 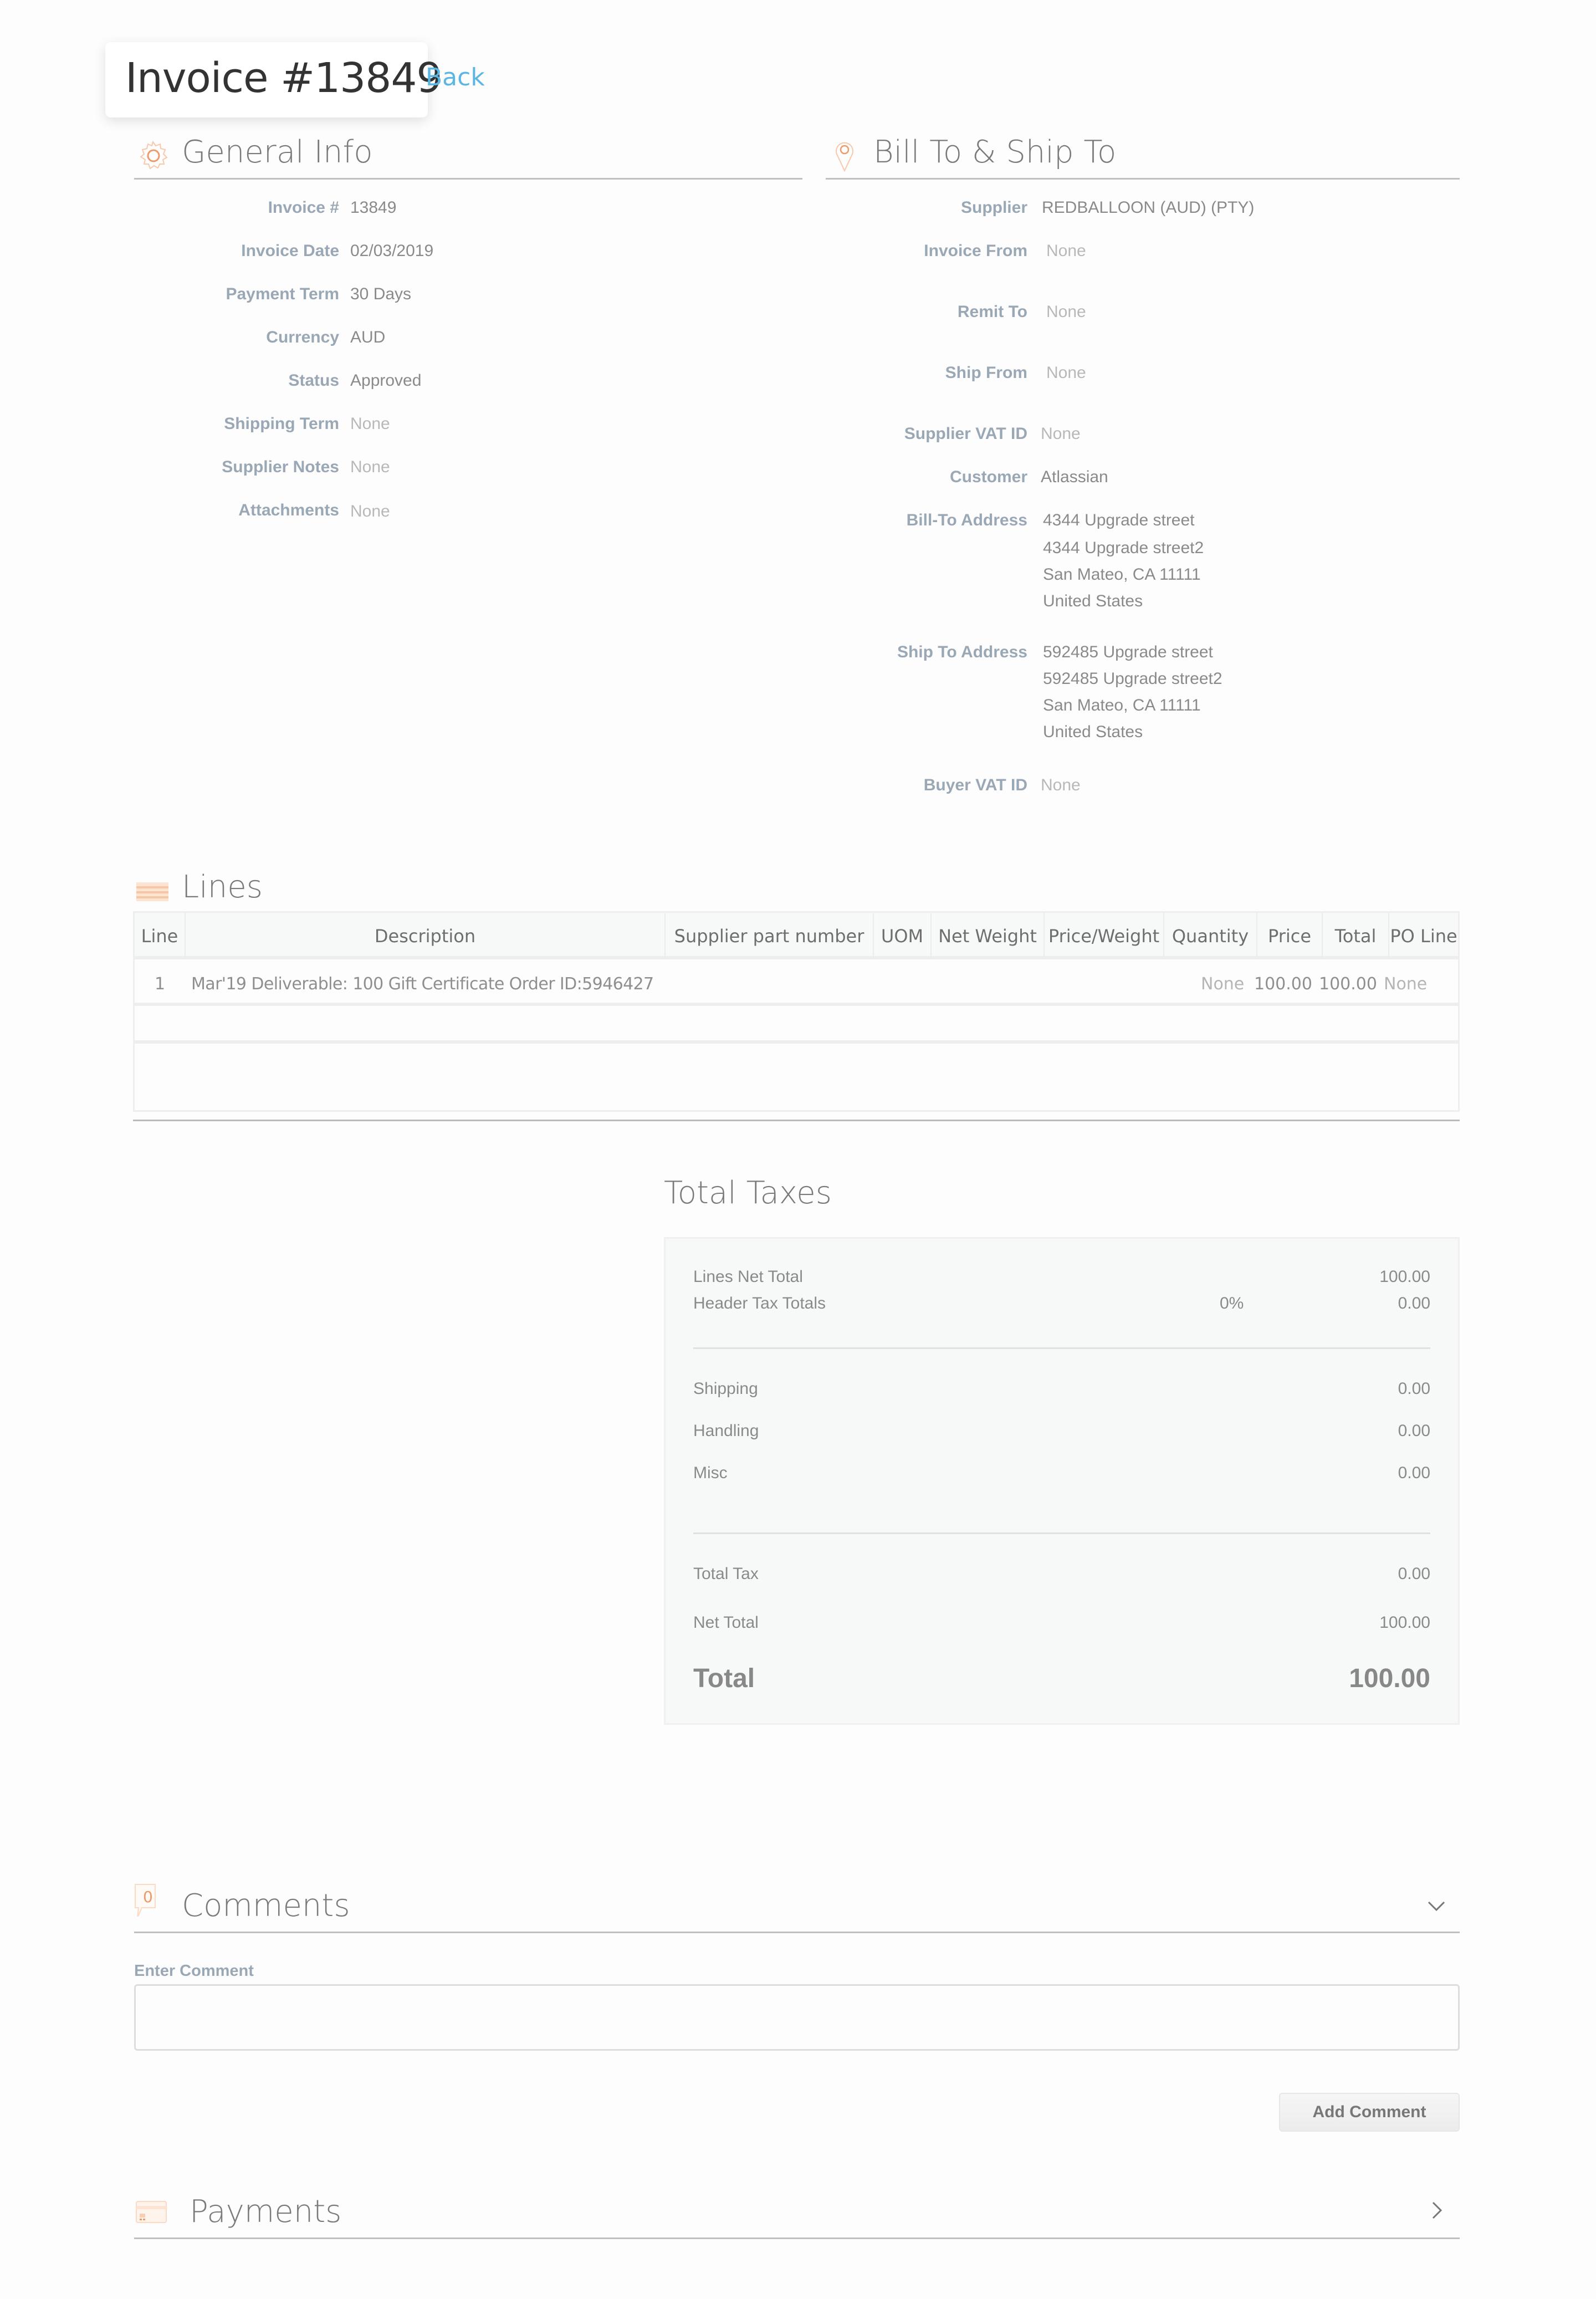 What do you see at coordinates (222, 887) in the screenshot?
I see `lines-title: Lines` at bounding box center [222, 887].